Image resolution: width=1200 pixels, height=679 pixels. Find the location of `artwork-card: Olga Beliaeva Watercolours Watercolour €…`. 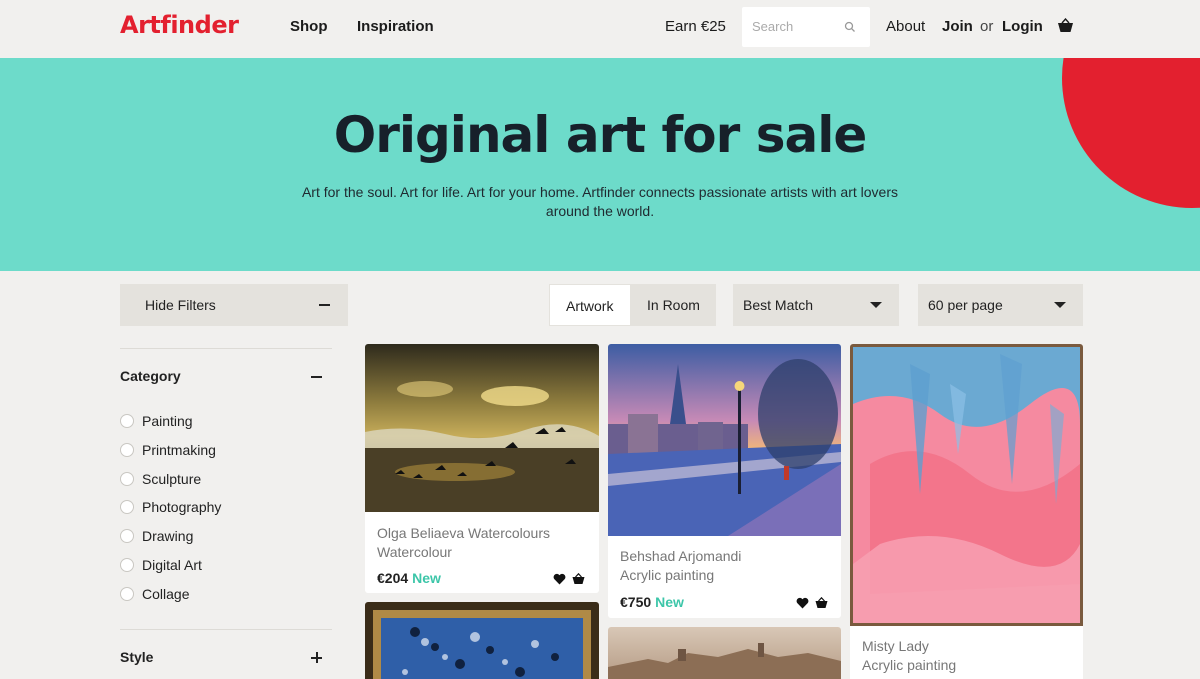

artwork-card: Olga Beliaeva Watercolours Watercolour €… is located at coordinates (482, 468).